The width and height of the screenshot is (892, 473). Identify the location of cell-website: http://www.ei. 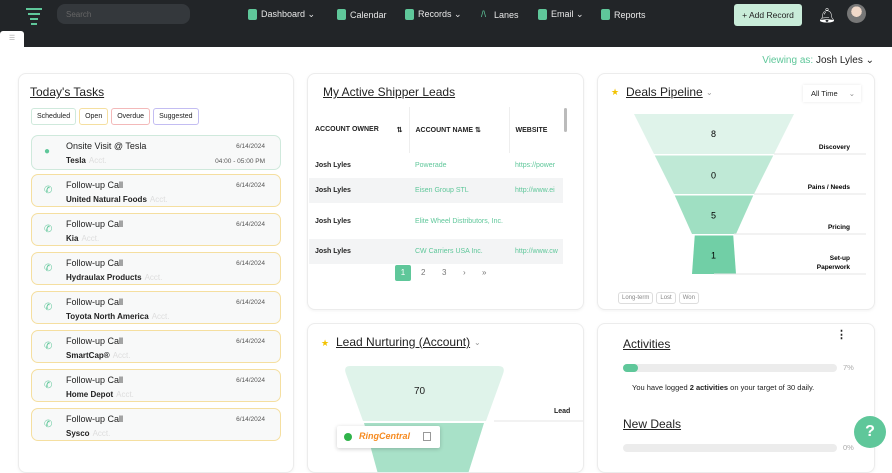
(536, 190).